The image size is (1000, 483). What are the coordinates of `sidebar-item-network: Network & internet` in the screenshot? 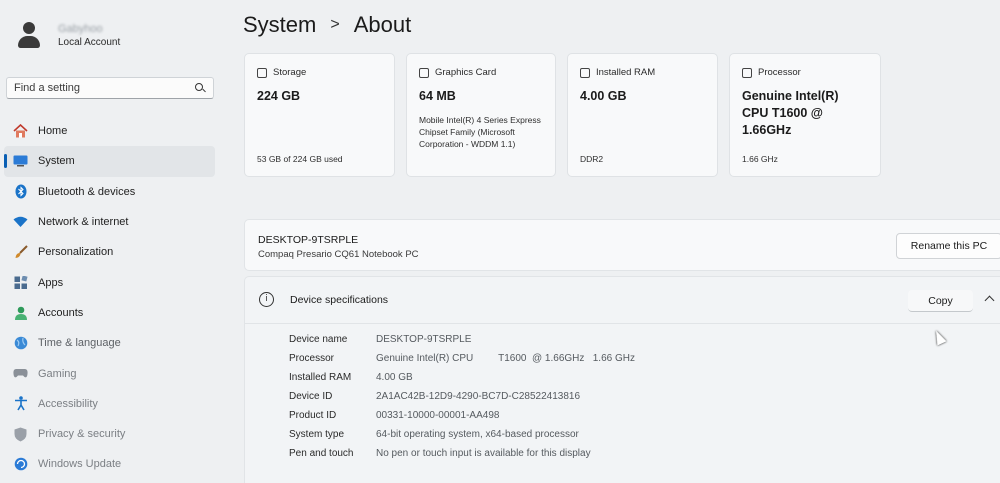 It's located at (109, 222).